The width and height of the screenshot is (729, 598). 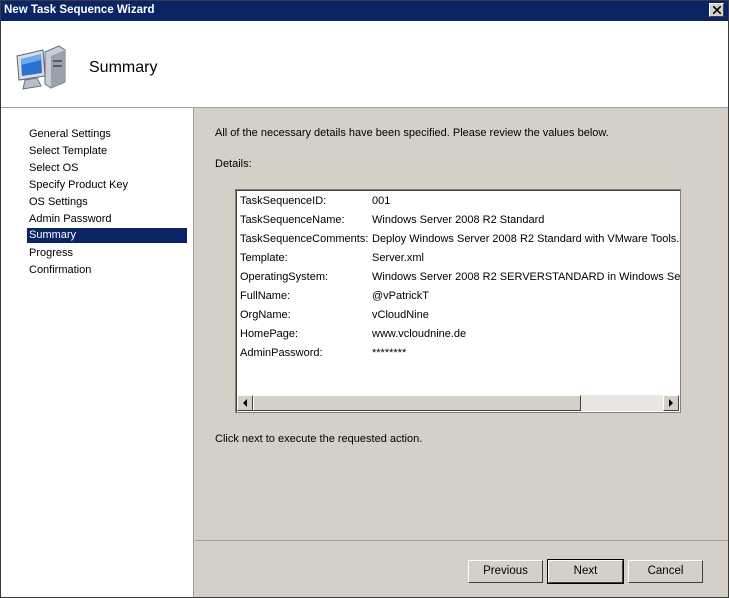 I want to click on details-value: 001, so click(x=381, y=201).